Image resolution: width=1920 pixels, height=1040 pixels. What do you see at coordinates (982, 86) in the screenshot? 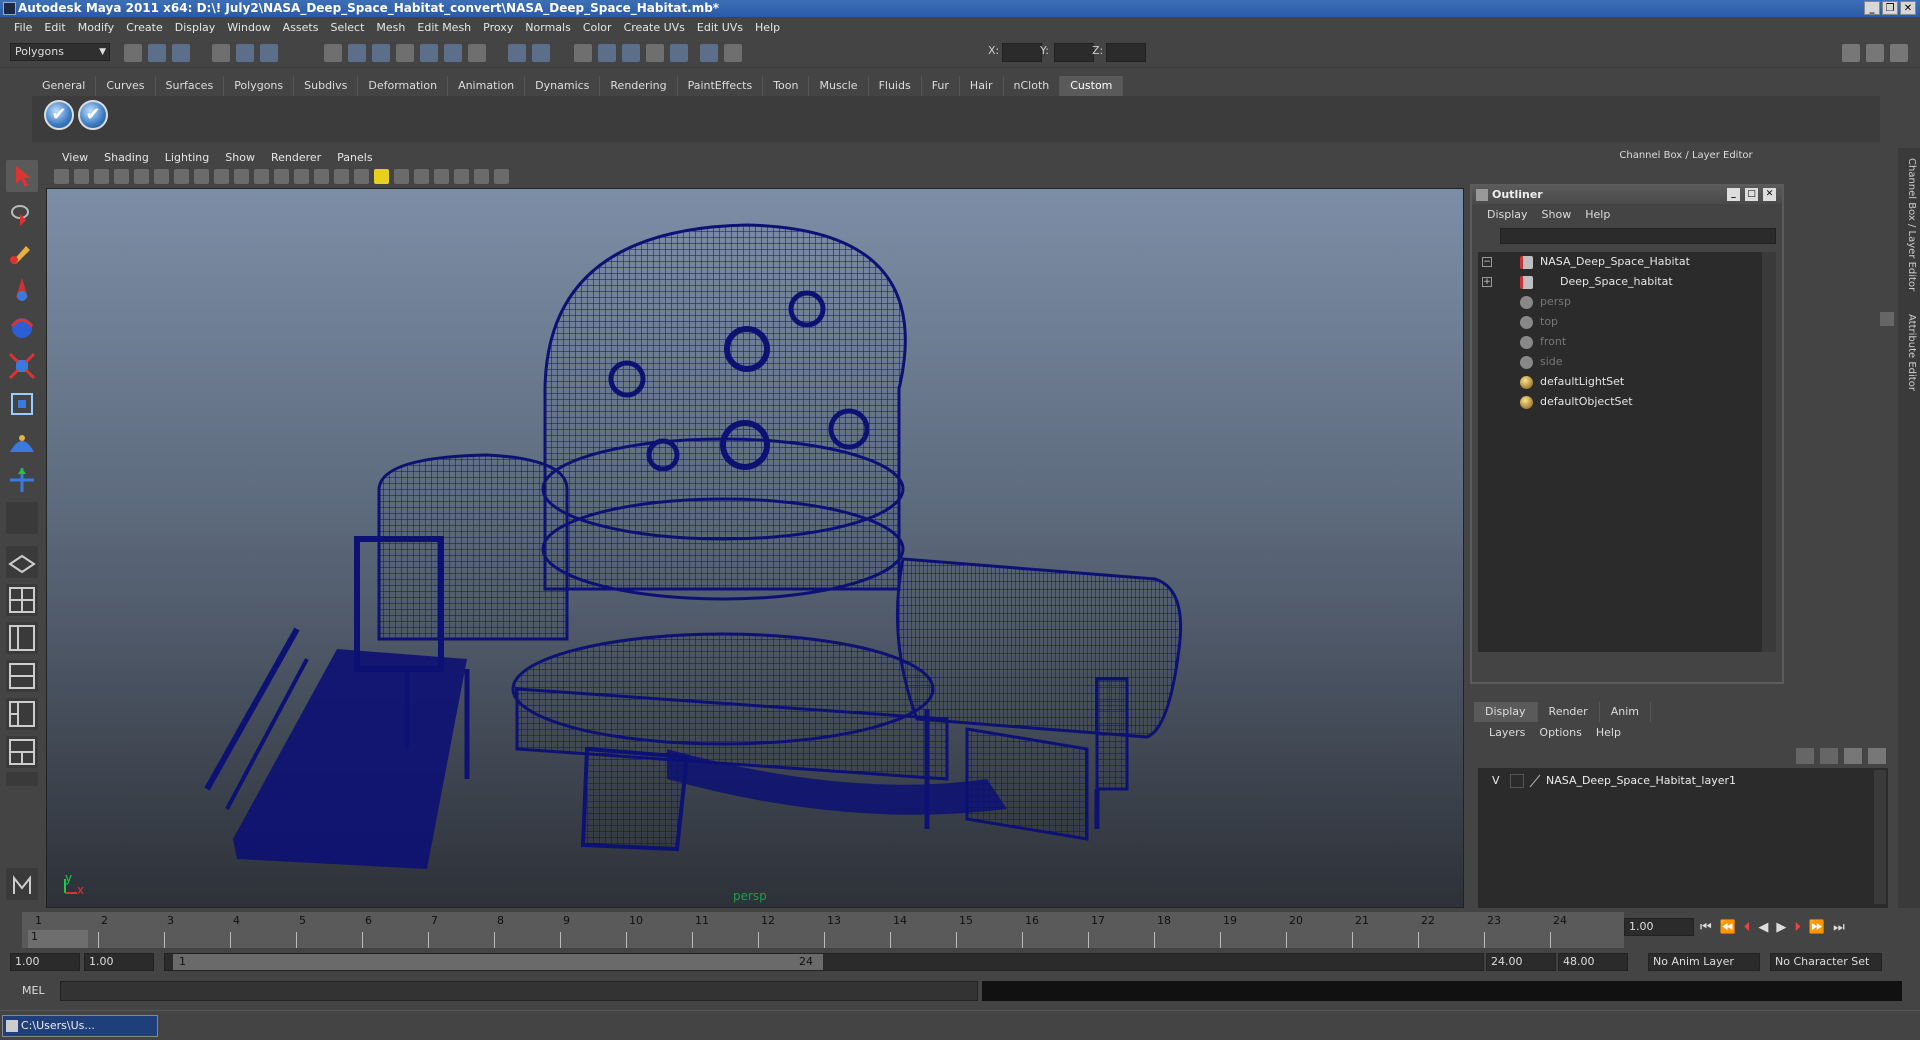
I see `shelf-tab-hair: Hair` at bounding box center [982, 86].